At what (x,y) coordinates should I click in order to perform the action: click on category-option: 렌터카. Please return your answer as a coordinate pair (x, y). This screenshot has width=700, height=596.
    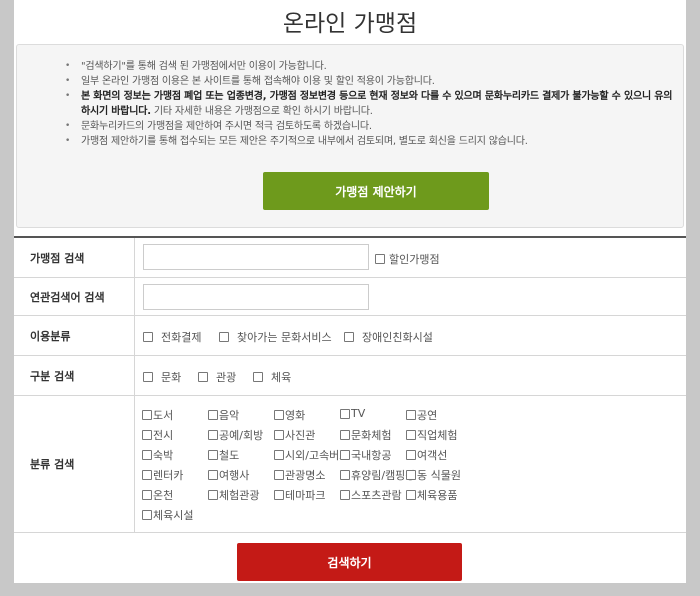
    Looking at the image, I should click on (162, 475).